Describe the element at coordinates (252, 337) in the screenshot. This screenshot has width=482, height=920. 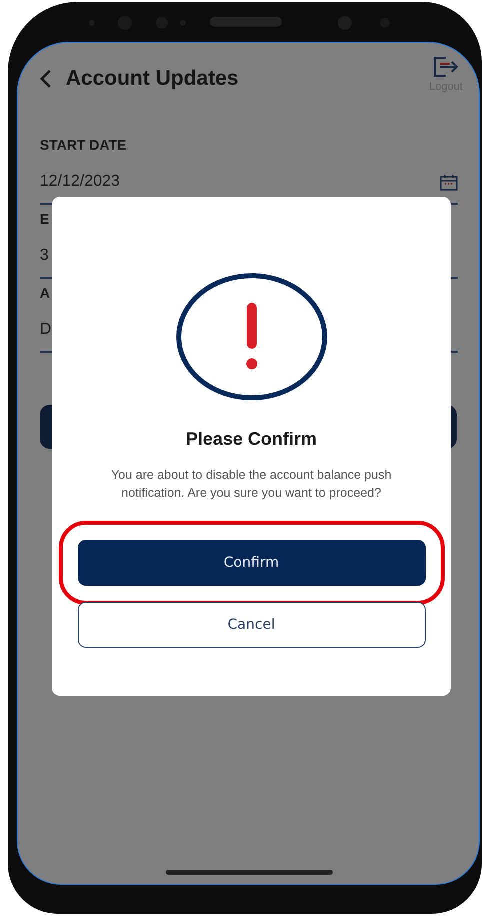
I see `warning-icon` at that location.